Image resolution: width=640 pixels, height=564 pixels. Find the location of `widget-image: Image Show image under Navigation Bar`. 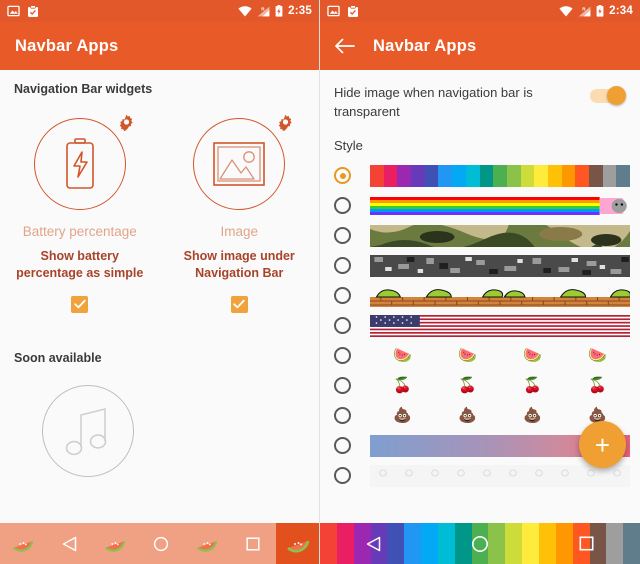

widget-image: Image Show image under Navigation Bar is located at coordinates (240, 207).